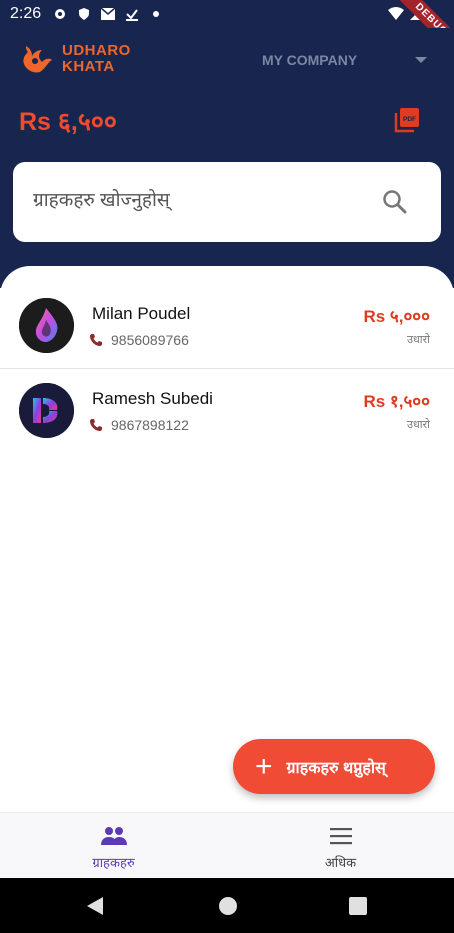 Image resolution: width=454 pixels, height=933 pixels. I want to click on customer-row: Ramesh Subedi 9867898122 Rs १,५०० उधारो, so click(227, 394).